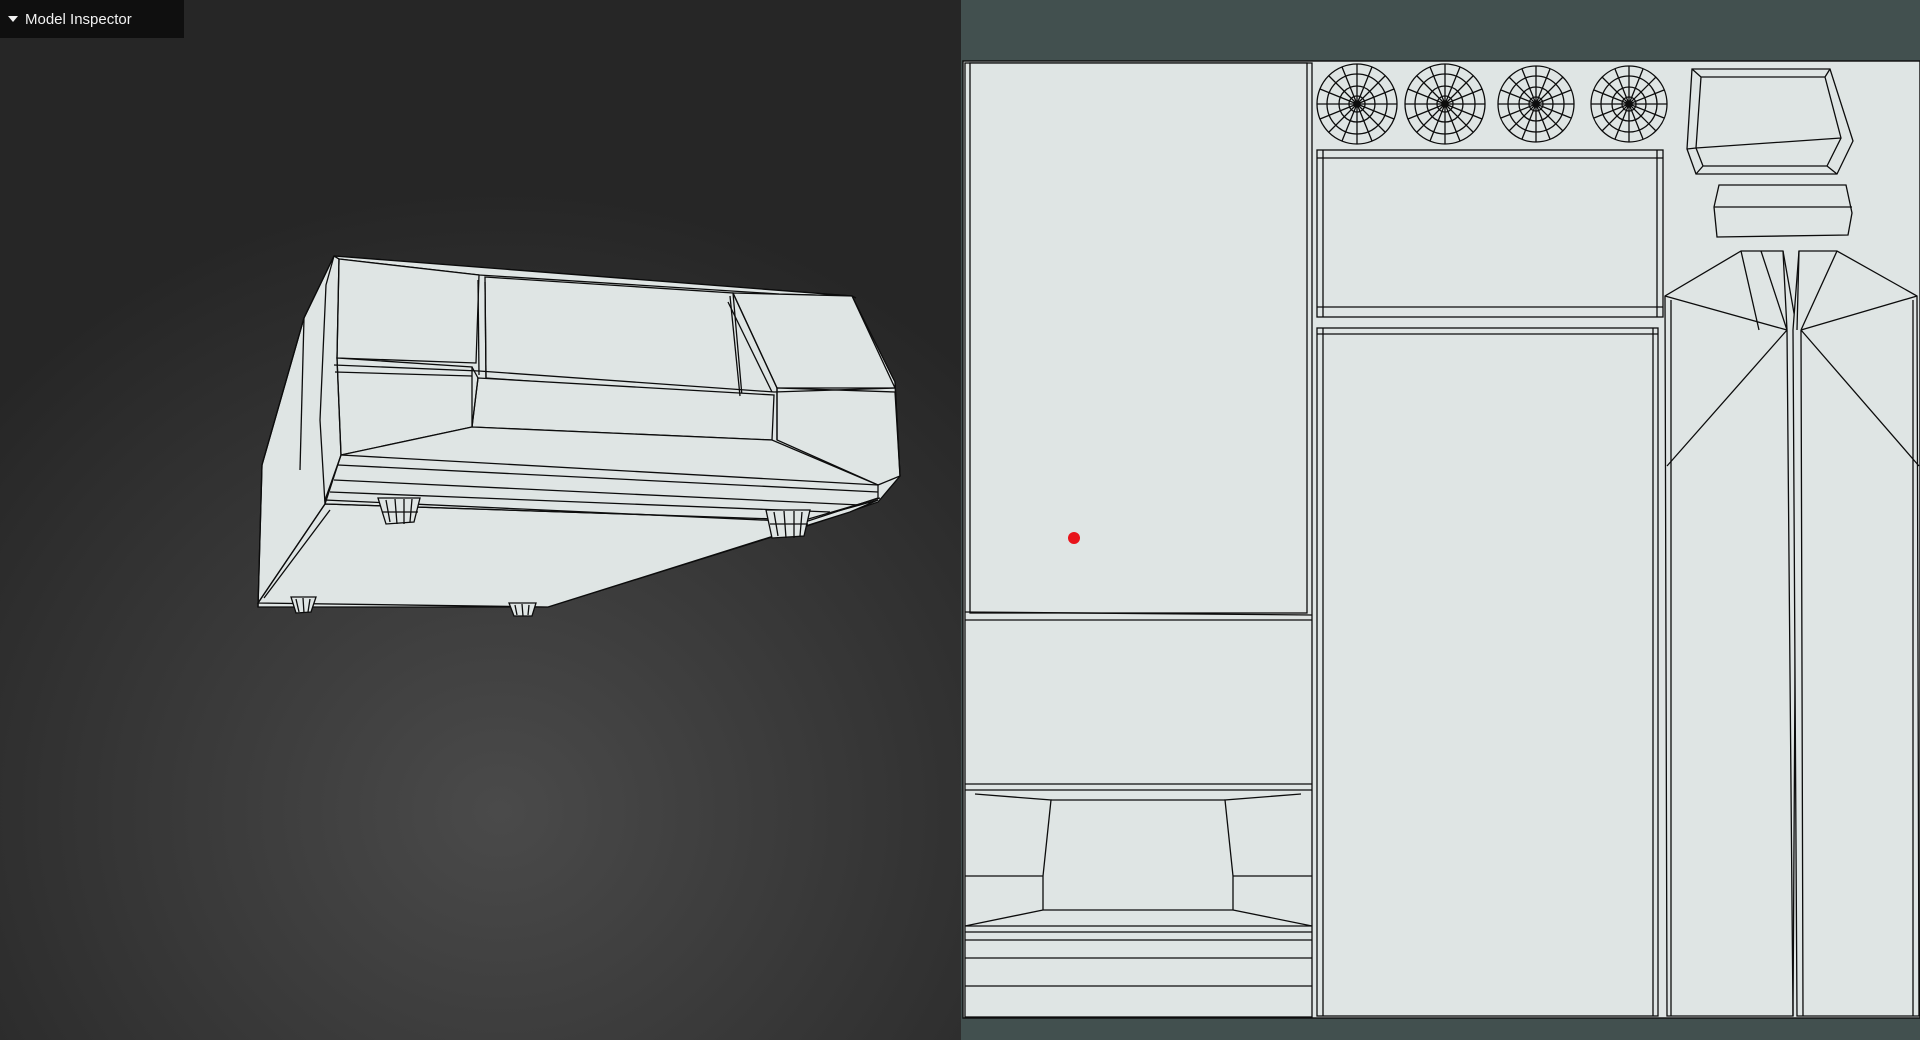 This screenshot has width=1920, height=1040. I want to click on model-inspector-toggle: Model Inspector, so click(92, 19).